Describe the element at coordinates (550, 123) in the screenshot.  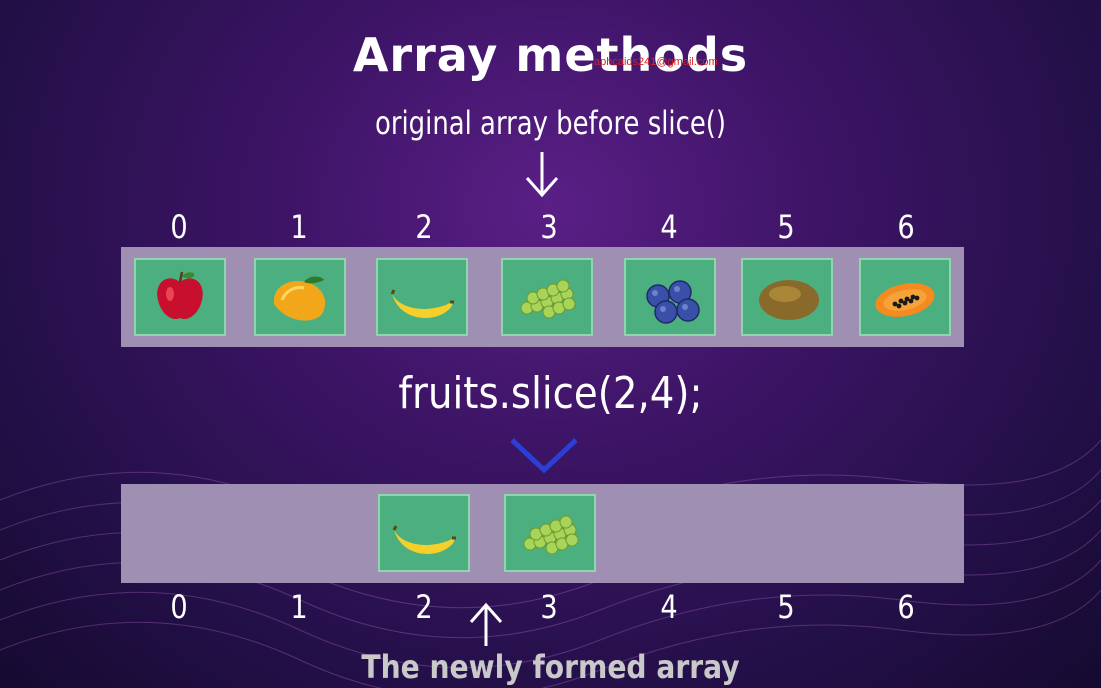
I see `subtitle: original array before slice()` at that location.